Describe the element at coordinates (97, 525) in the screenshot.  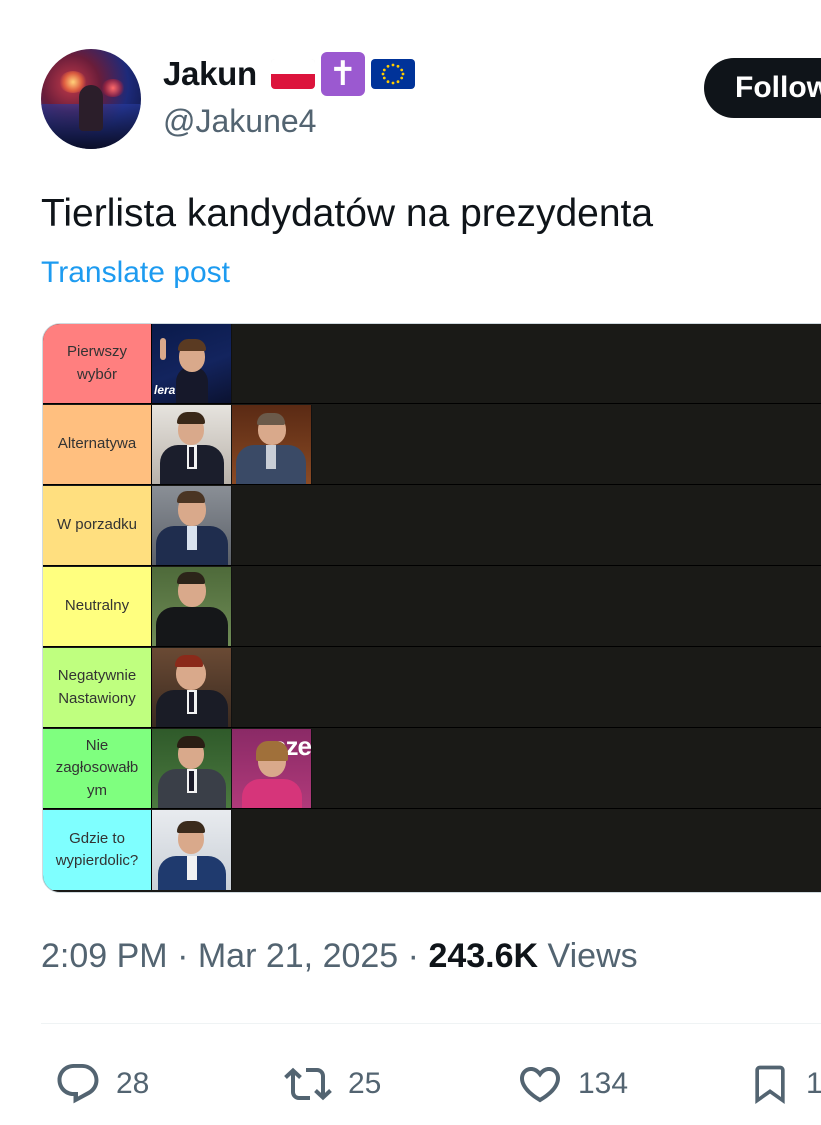
I see `tier-label: W porzadku` at that location.